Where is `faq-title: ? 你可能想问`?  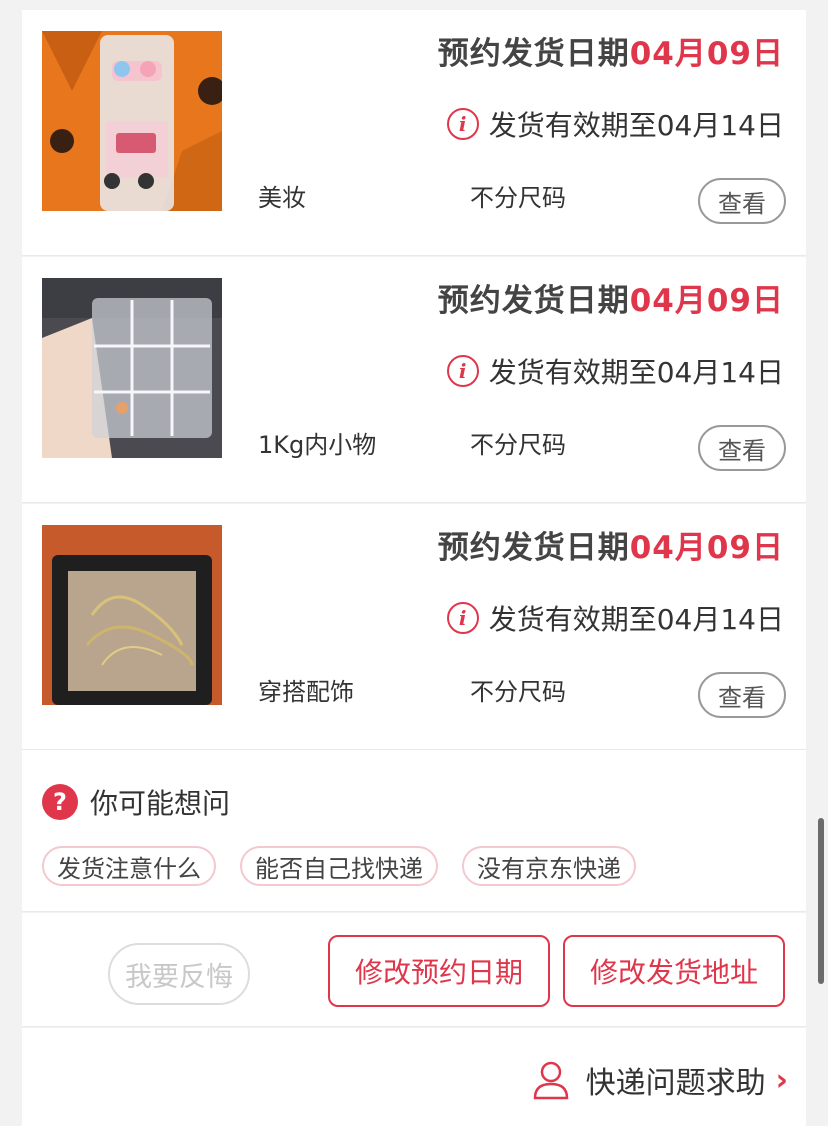 faq-title: ? 你可能想问 is located at coordinates (136, 802).